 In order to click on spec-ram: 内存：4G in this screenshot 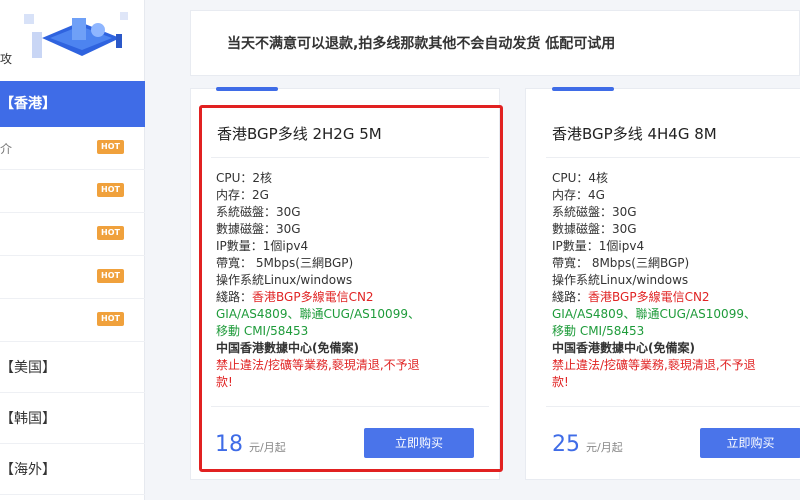, I will do `click(578, 195)`.